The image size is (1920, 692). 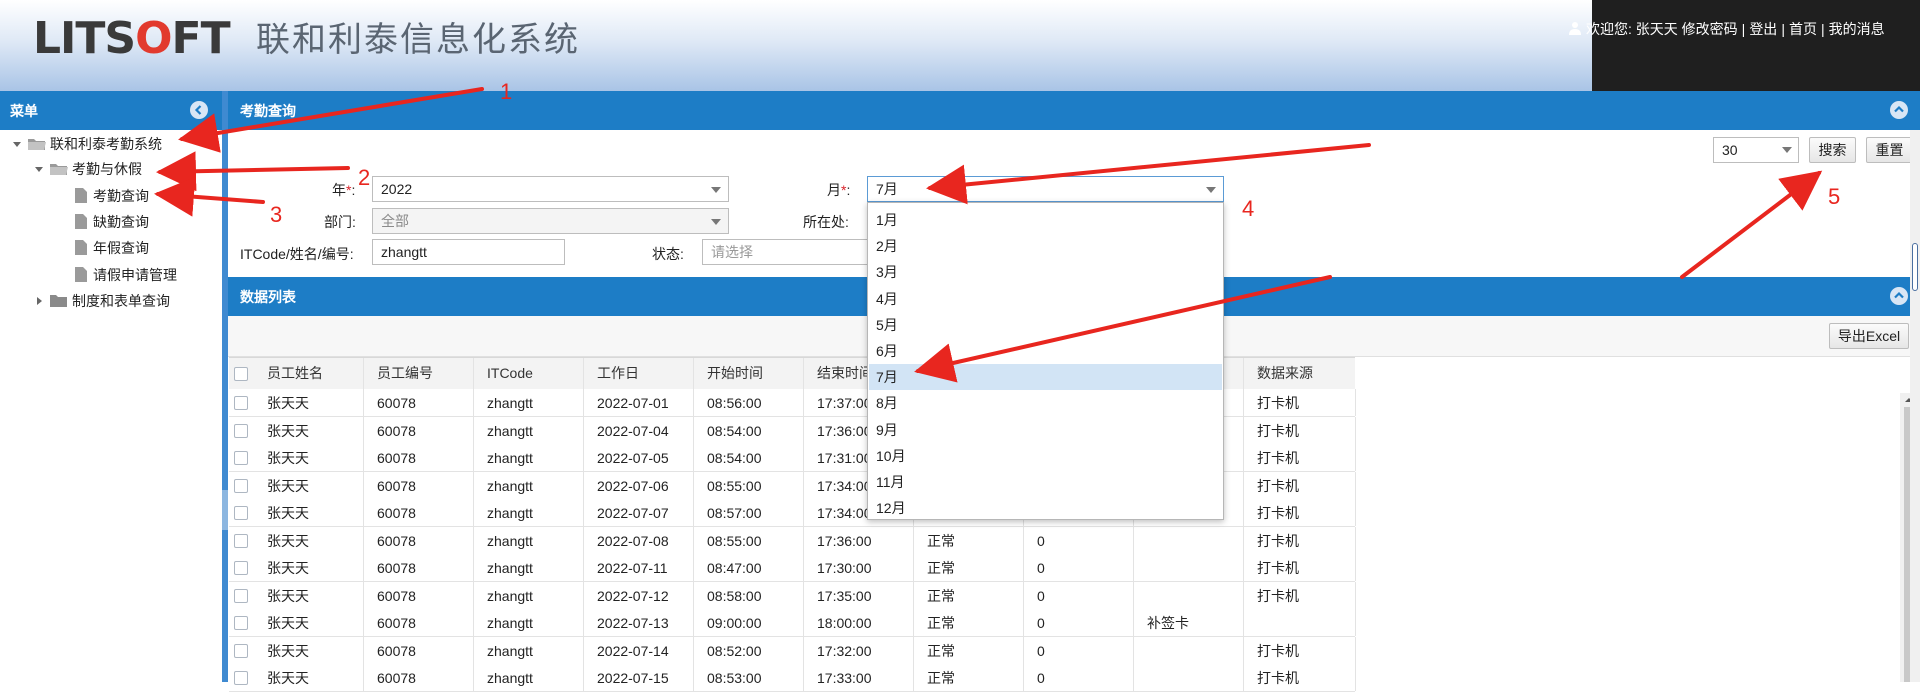 What do you see at coordinates (106, 144) in the screenshot?
I see `tree-label-root: 联和利泰考勤系统` at bounding box center [106, 144].